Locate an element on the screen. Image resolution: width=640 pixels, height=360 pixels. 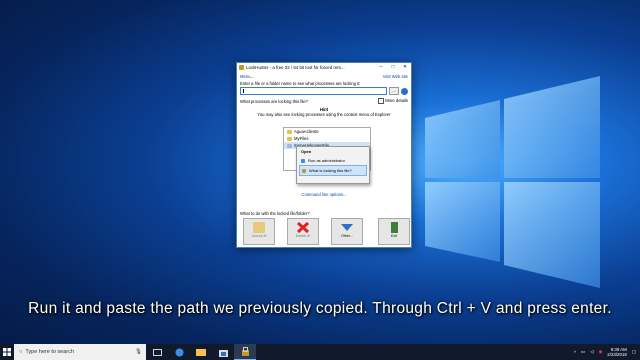
file-icon is located at coordinates (289, 145).